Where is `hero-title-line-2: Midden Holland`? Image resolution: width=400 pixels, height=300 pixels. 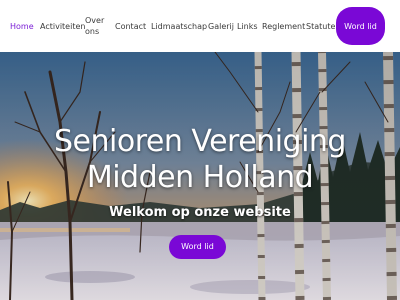 hero-title-line-2: Midden Holland is located at coordinates (200, 177).